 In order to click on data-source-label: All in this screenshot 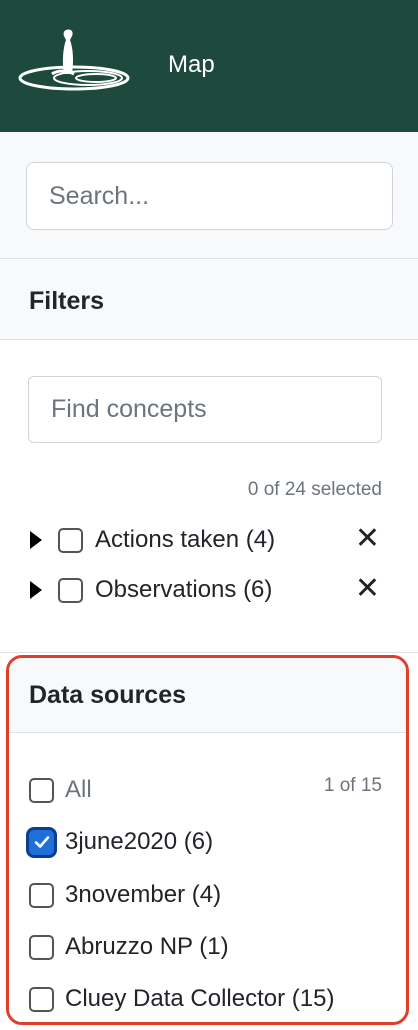, I will do `click(78, 789)`.